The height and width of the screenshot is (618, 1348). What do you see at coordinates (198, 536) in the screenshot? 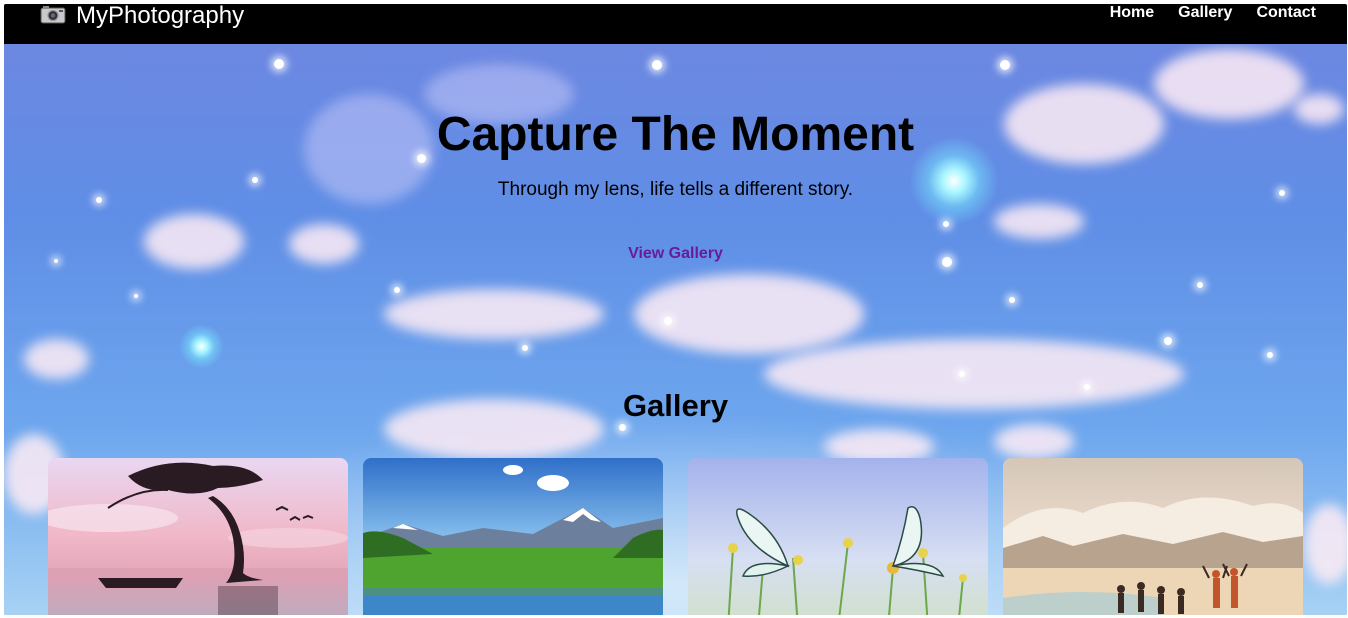
I see `gallery-image-tree-sunset` at bounding box center [198, 536].